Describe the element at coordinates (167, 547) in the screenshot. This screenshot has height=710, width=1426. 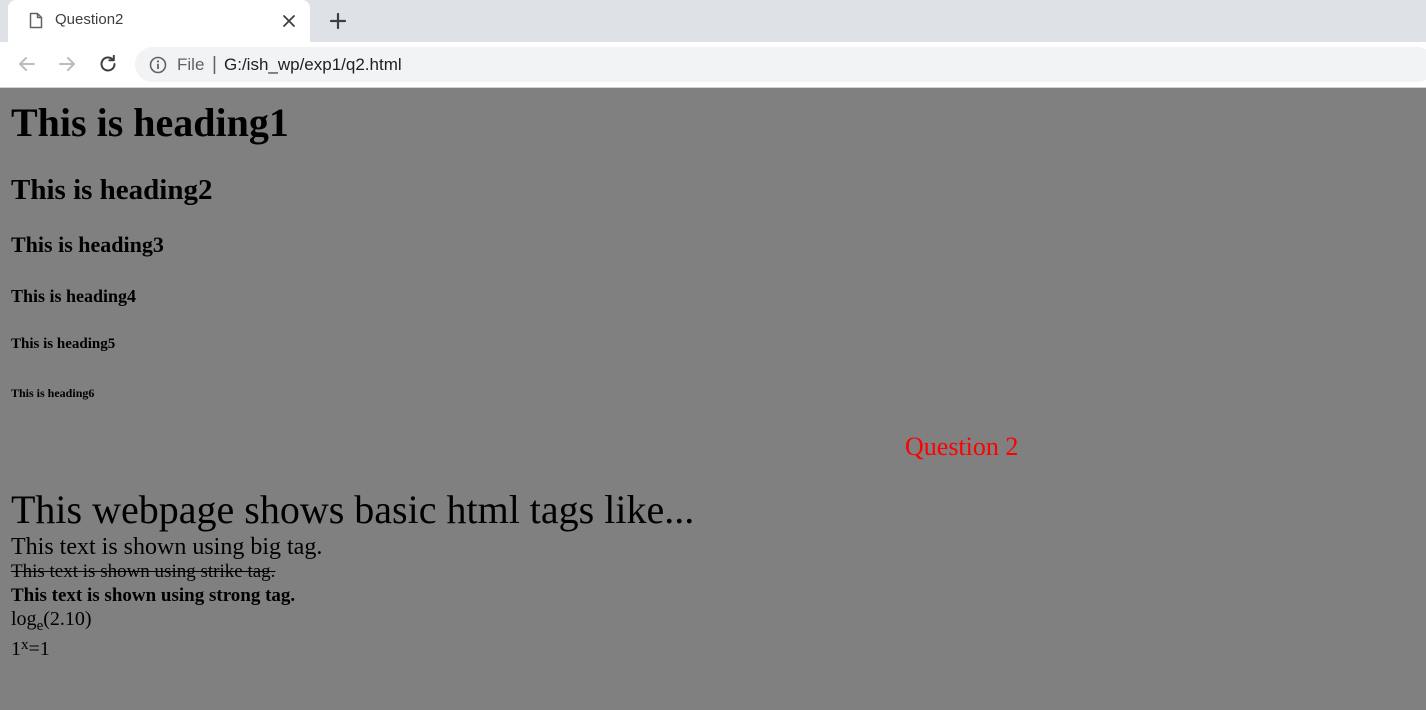
I see `big-tag-text: This text is shown using big tag.` at that location.